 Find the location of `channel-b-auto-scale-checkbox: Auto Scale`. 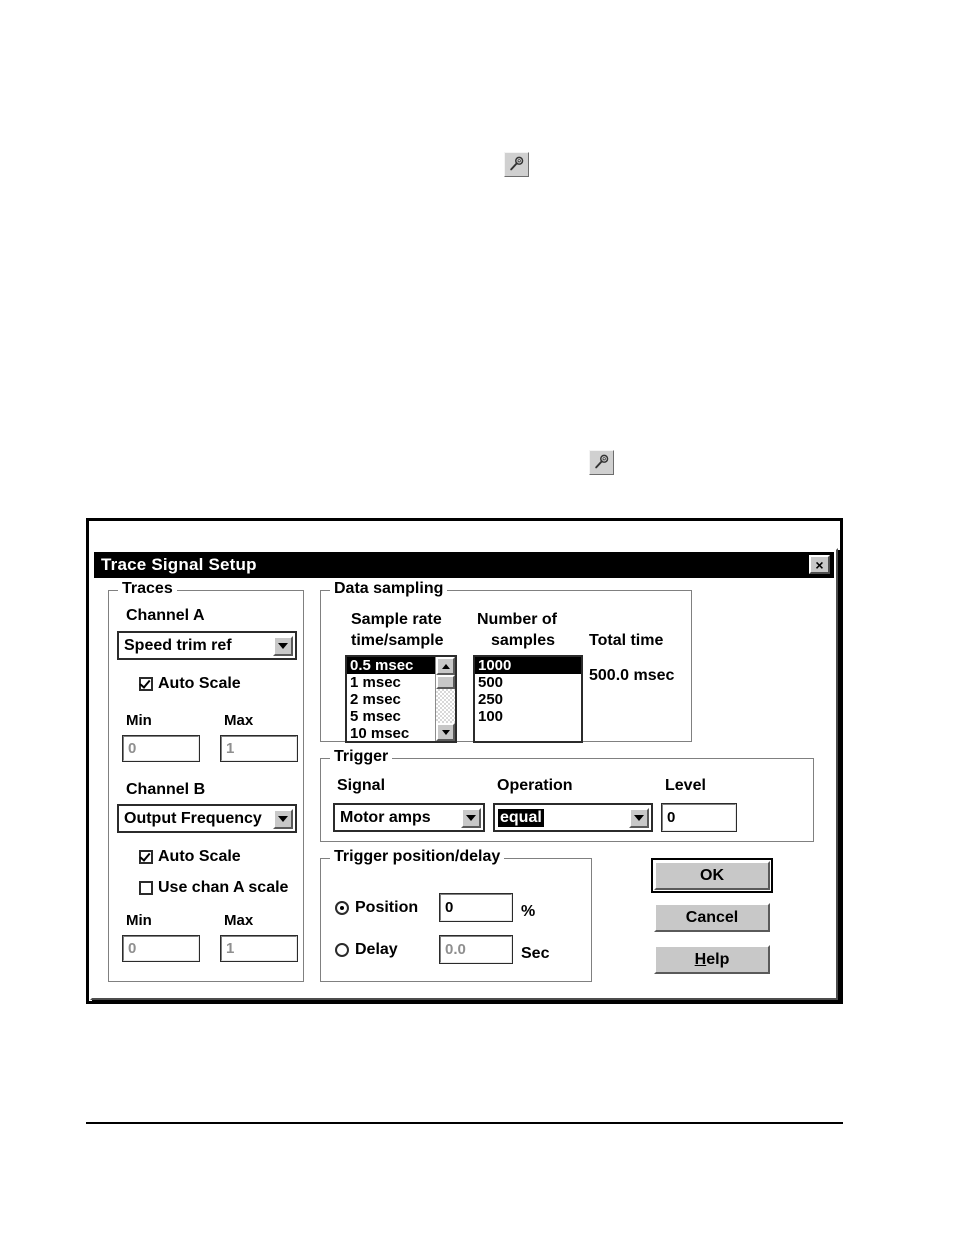

channel-b-auto-scale-checkbox: Auto Scale is located at coordinates (190, 857).